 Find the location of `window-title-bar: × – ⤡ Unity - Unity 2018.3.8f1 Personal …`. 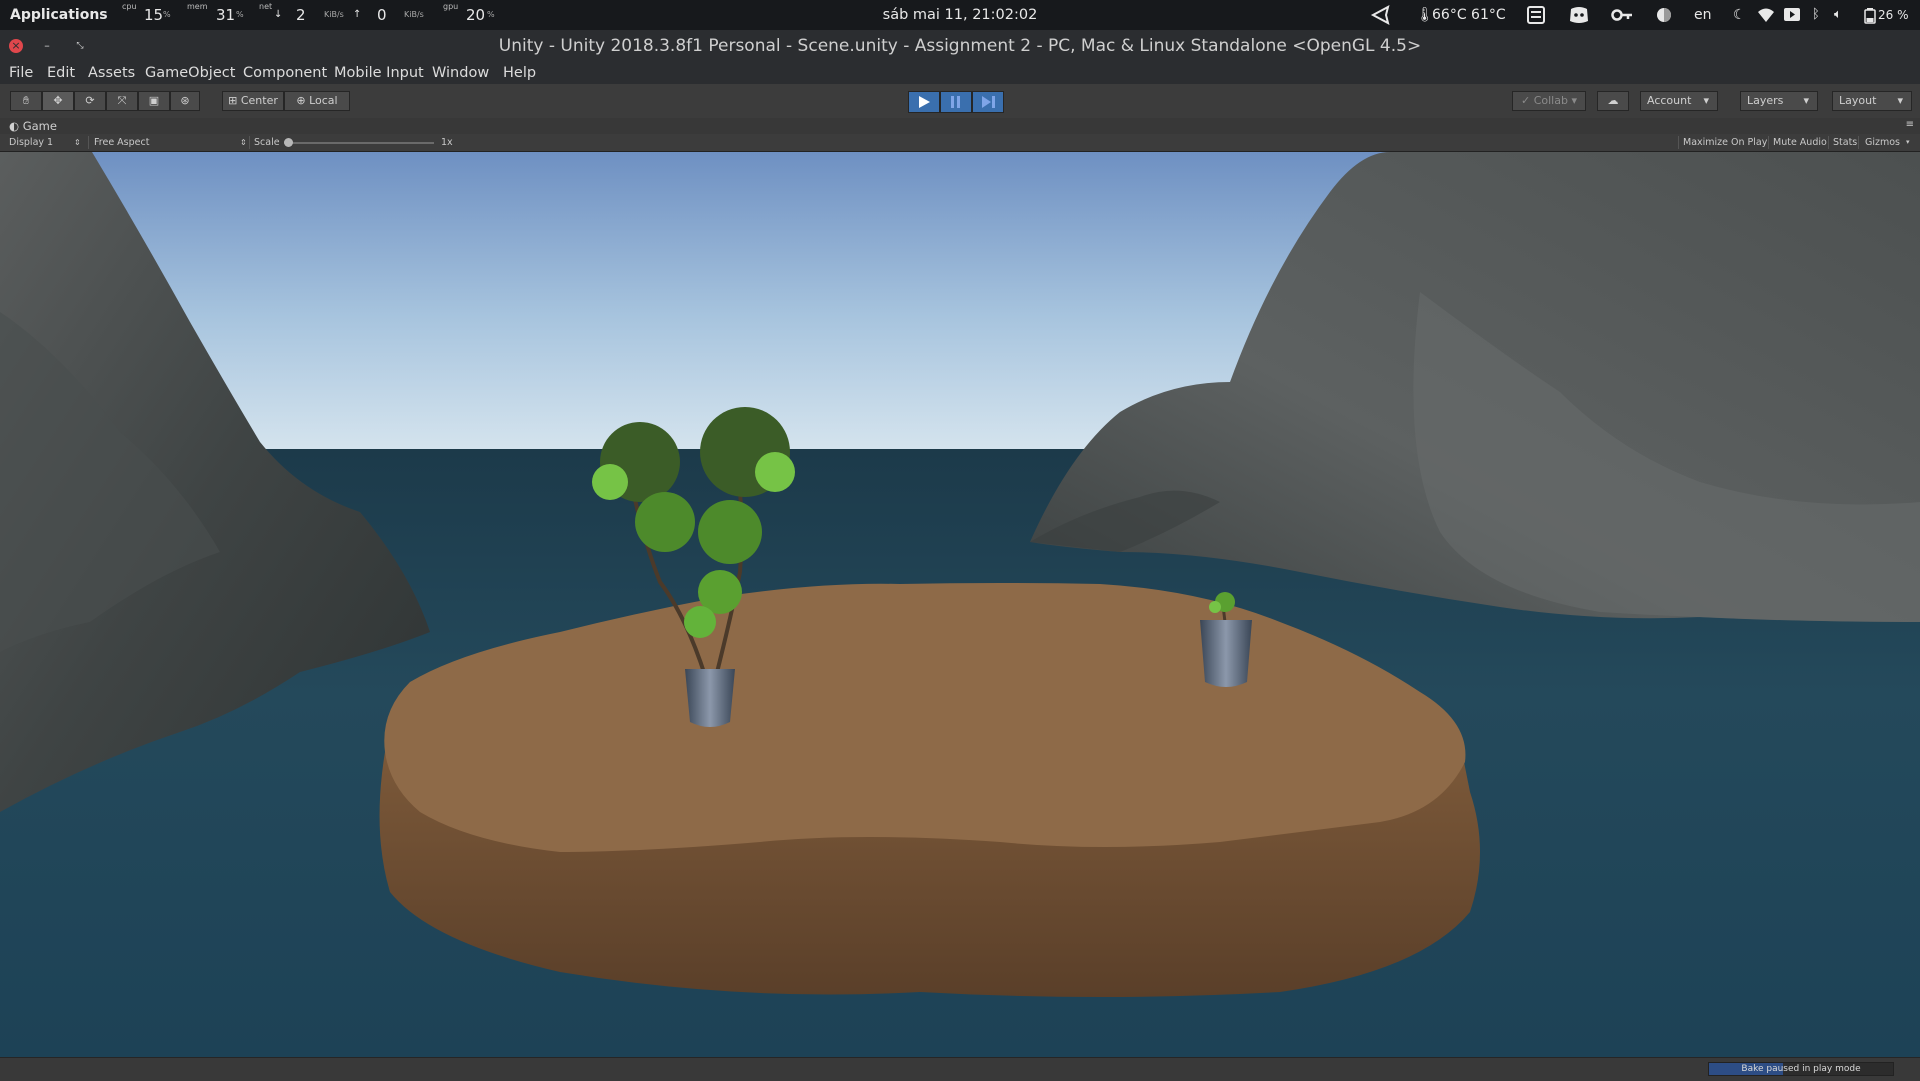

window-title-bar: × – ⤡ Unity - Unity 2018.3.8f1 Personal … is located at coordinates (960, 46).